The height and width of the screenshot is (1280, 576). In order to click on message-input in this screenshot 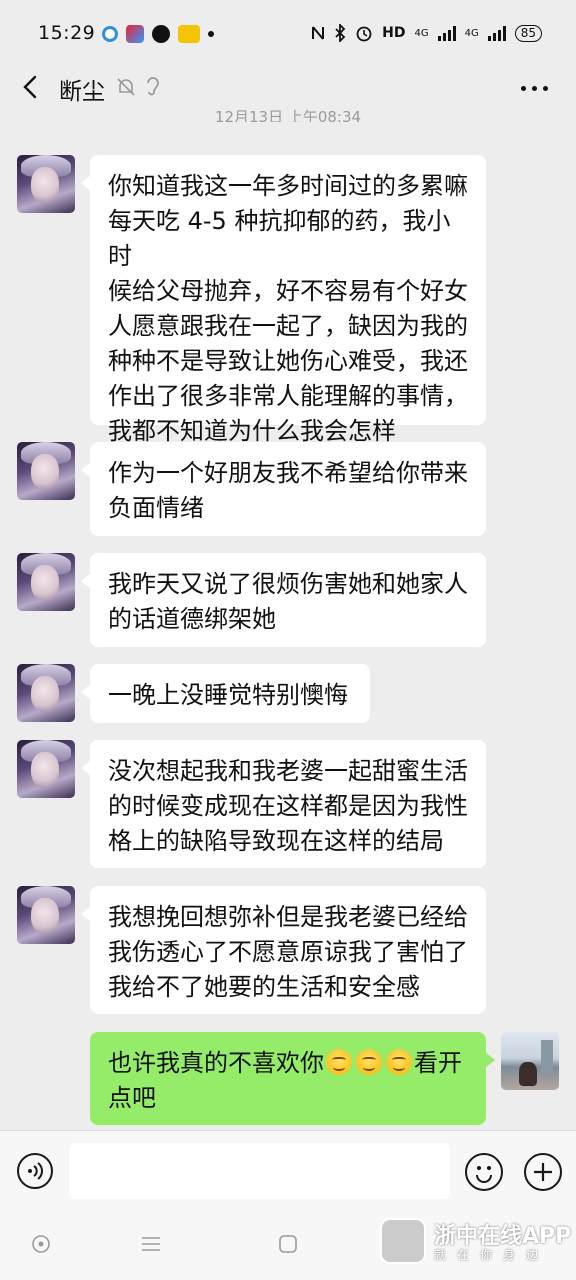, I will do `click(259, 1171)`.